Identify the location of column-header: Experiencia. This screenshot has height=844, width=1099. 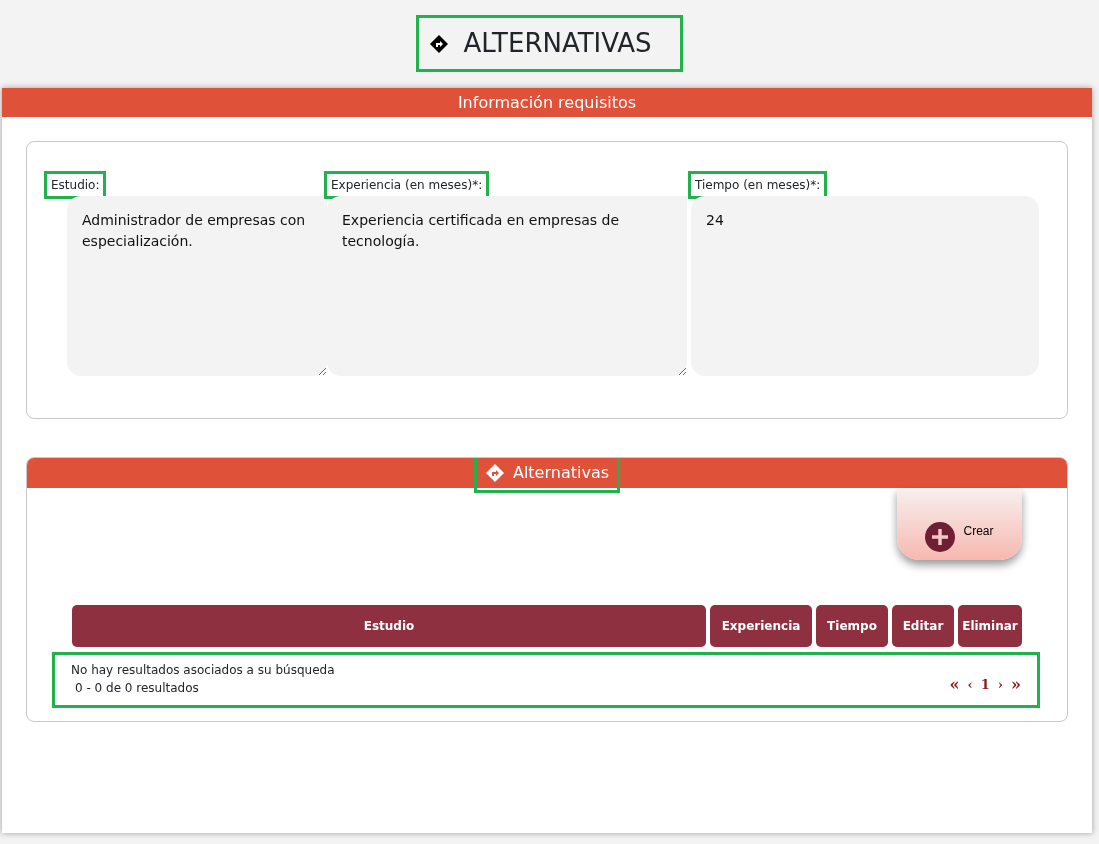
(761, 626).